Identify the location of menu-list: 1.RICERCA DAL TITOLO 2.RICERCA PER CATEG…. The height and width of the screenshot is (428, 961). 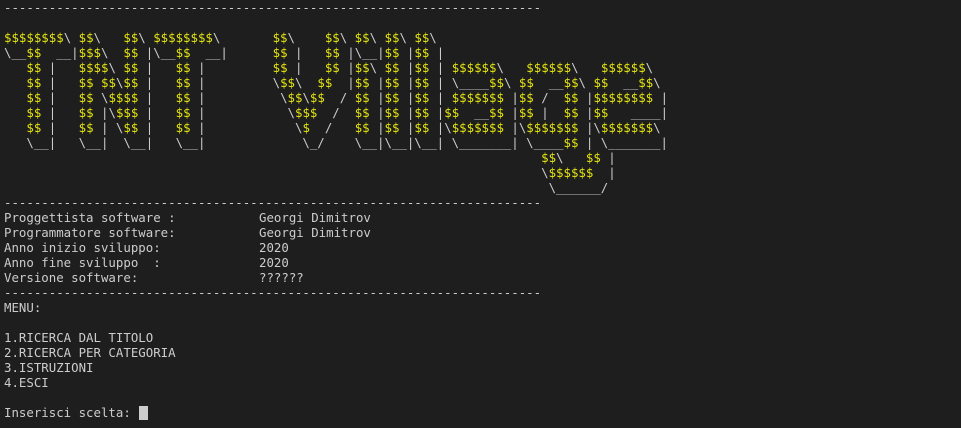
(482, 360).